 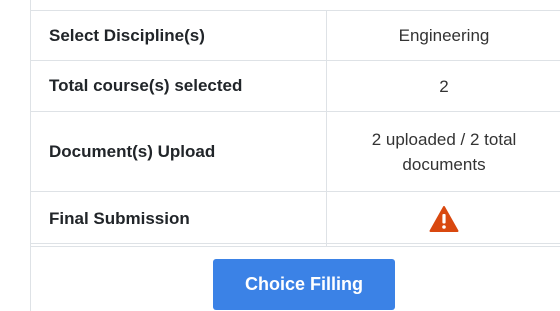 I want to click on courses-selected-label: Total course(s) selected, so click(x=178, y=86).